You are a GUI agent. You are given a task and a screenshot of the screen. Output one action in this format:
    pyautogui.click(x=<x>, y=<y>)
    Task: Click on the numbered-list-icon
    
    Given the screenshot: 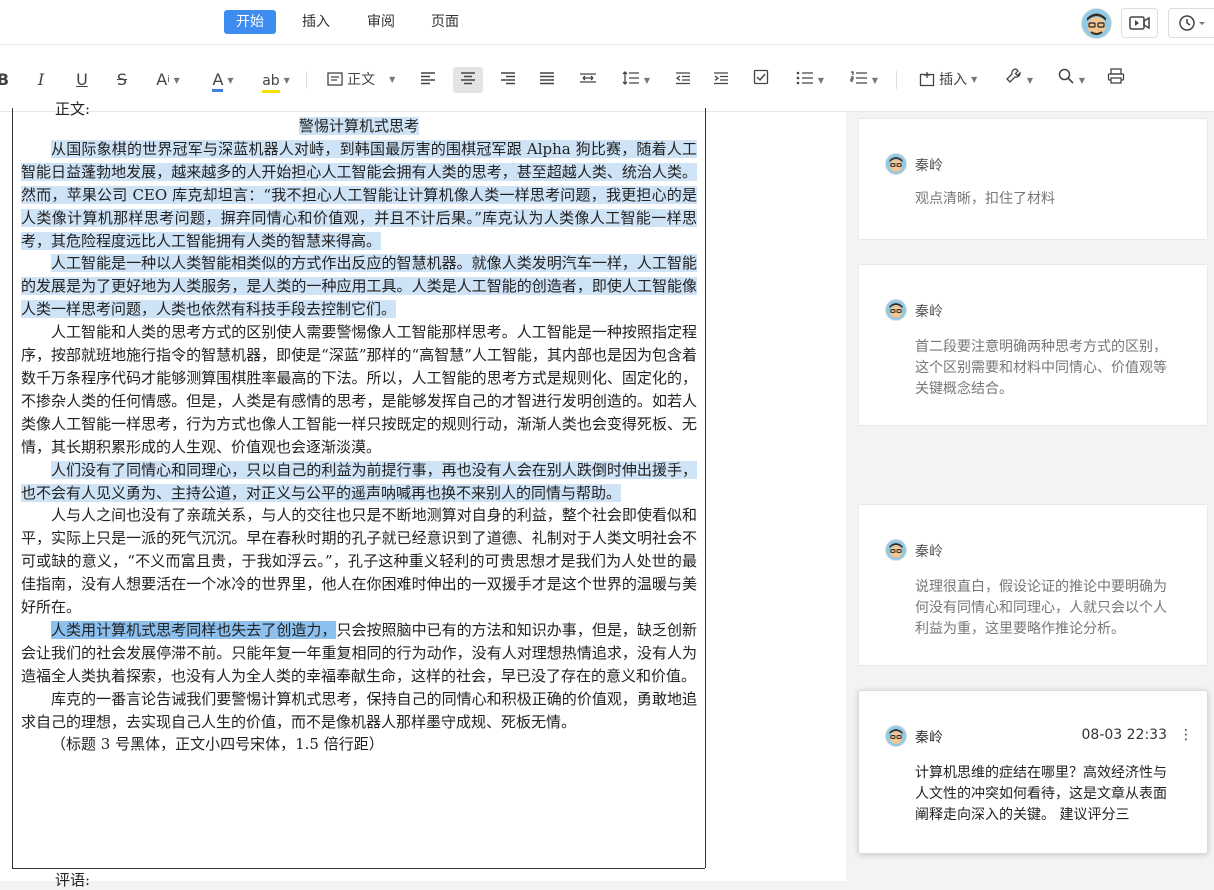 What is the action you would take?
    pyautogui.click(x=858, y=77)
    